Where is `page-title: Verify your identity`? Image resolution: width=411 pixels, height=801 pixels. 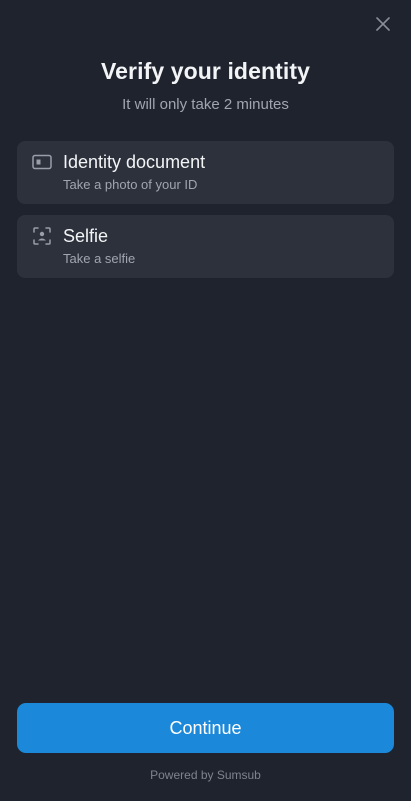 page-title: Verify your identity is located at coordinates (205, 71).